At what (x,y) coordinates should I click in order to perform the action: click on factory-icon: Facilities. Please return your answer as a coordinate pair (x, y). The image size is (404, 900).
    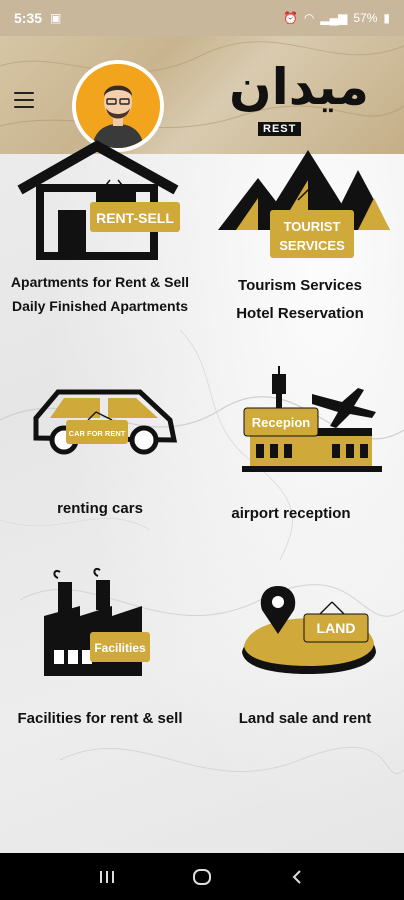
    Looking at the image, I should click on (97, 621).